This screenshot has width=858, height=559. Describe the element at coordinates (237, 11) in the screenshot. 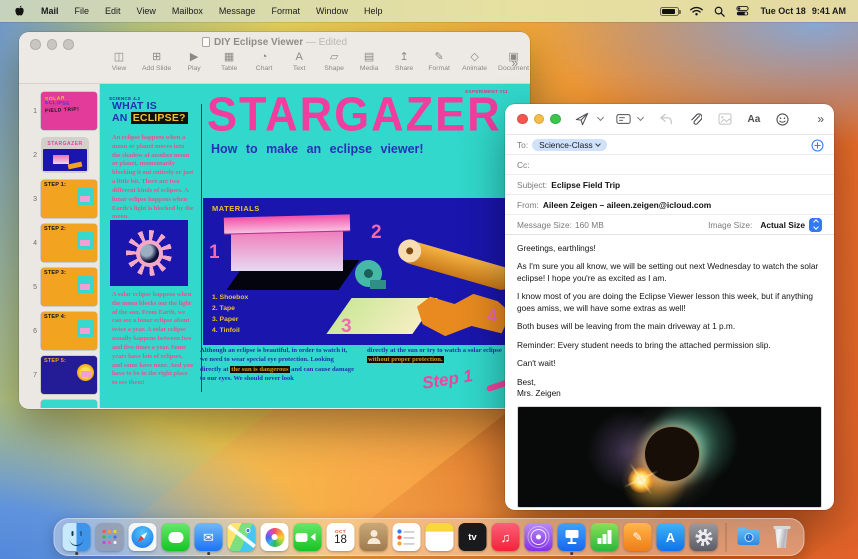

I see `menu-item: Message` at that location.